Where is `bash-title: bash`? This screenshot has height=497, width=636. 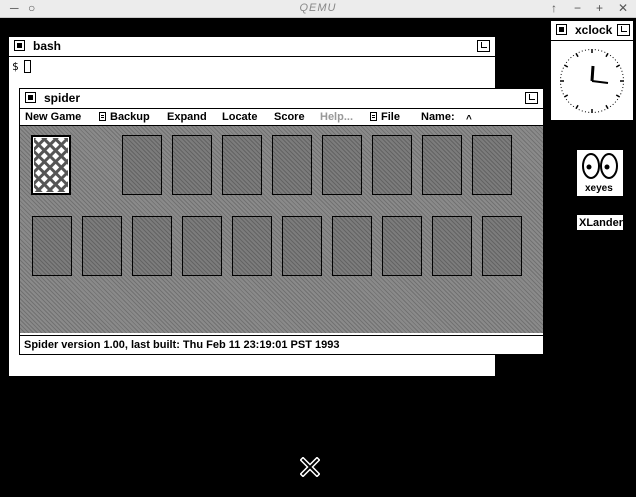 bash-title: bash is located at coordinates (47, 46).